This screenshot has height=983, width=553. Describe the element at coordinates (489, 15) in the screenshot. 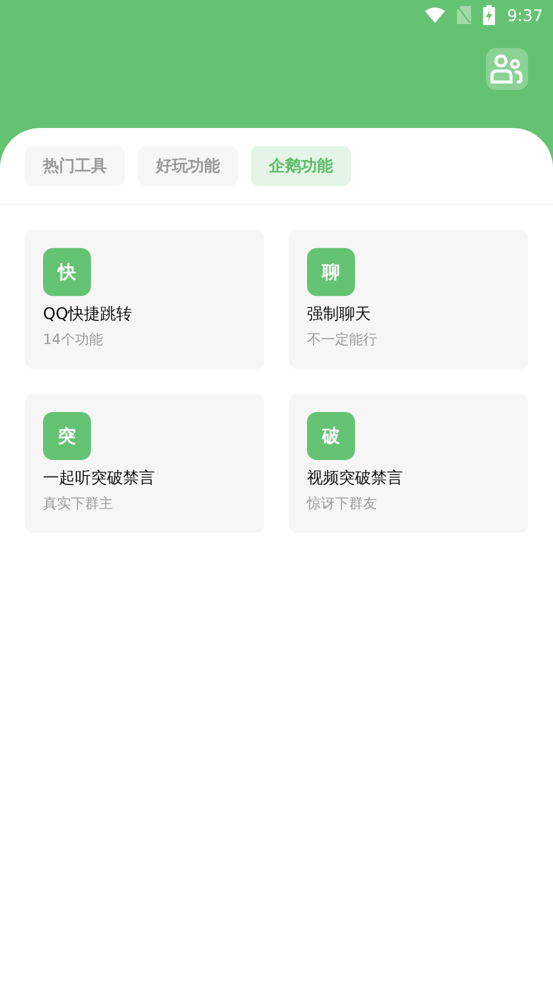

I see `battery-charging-icon` at that location.